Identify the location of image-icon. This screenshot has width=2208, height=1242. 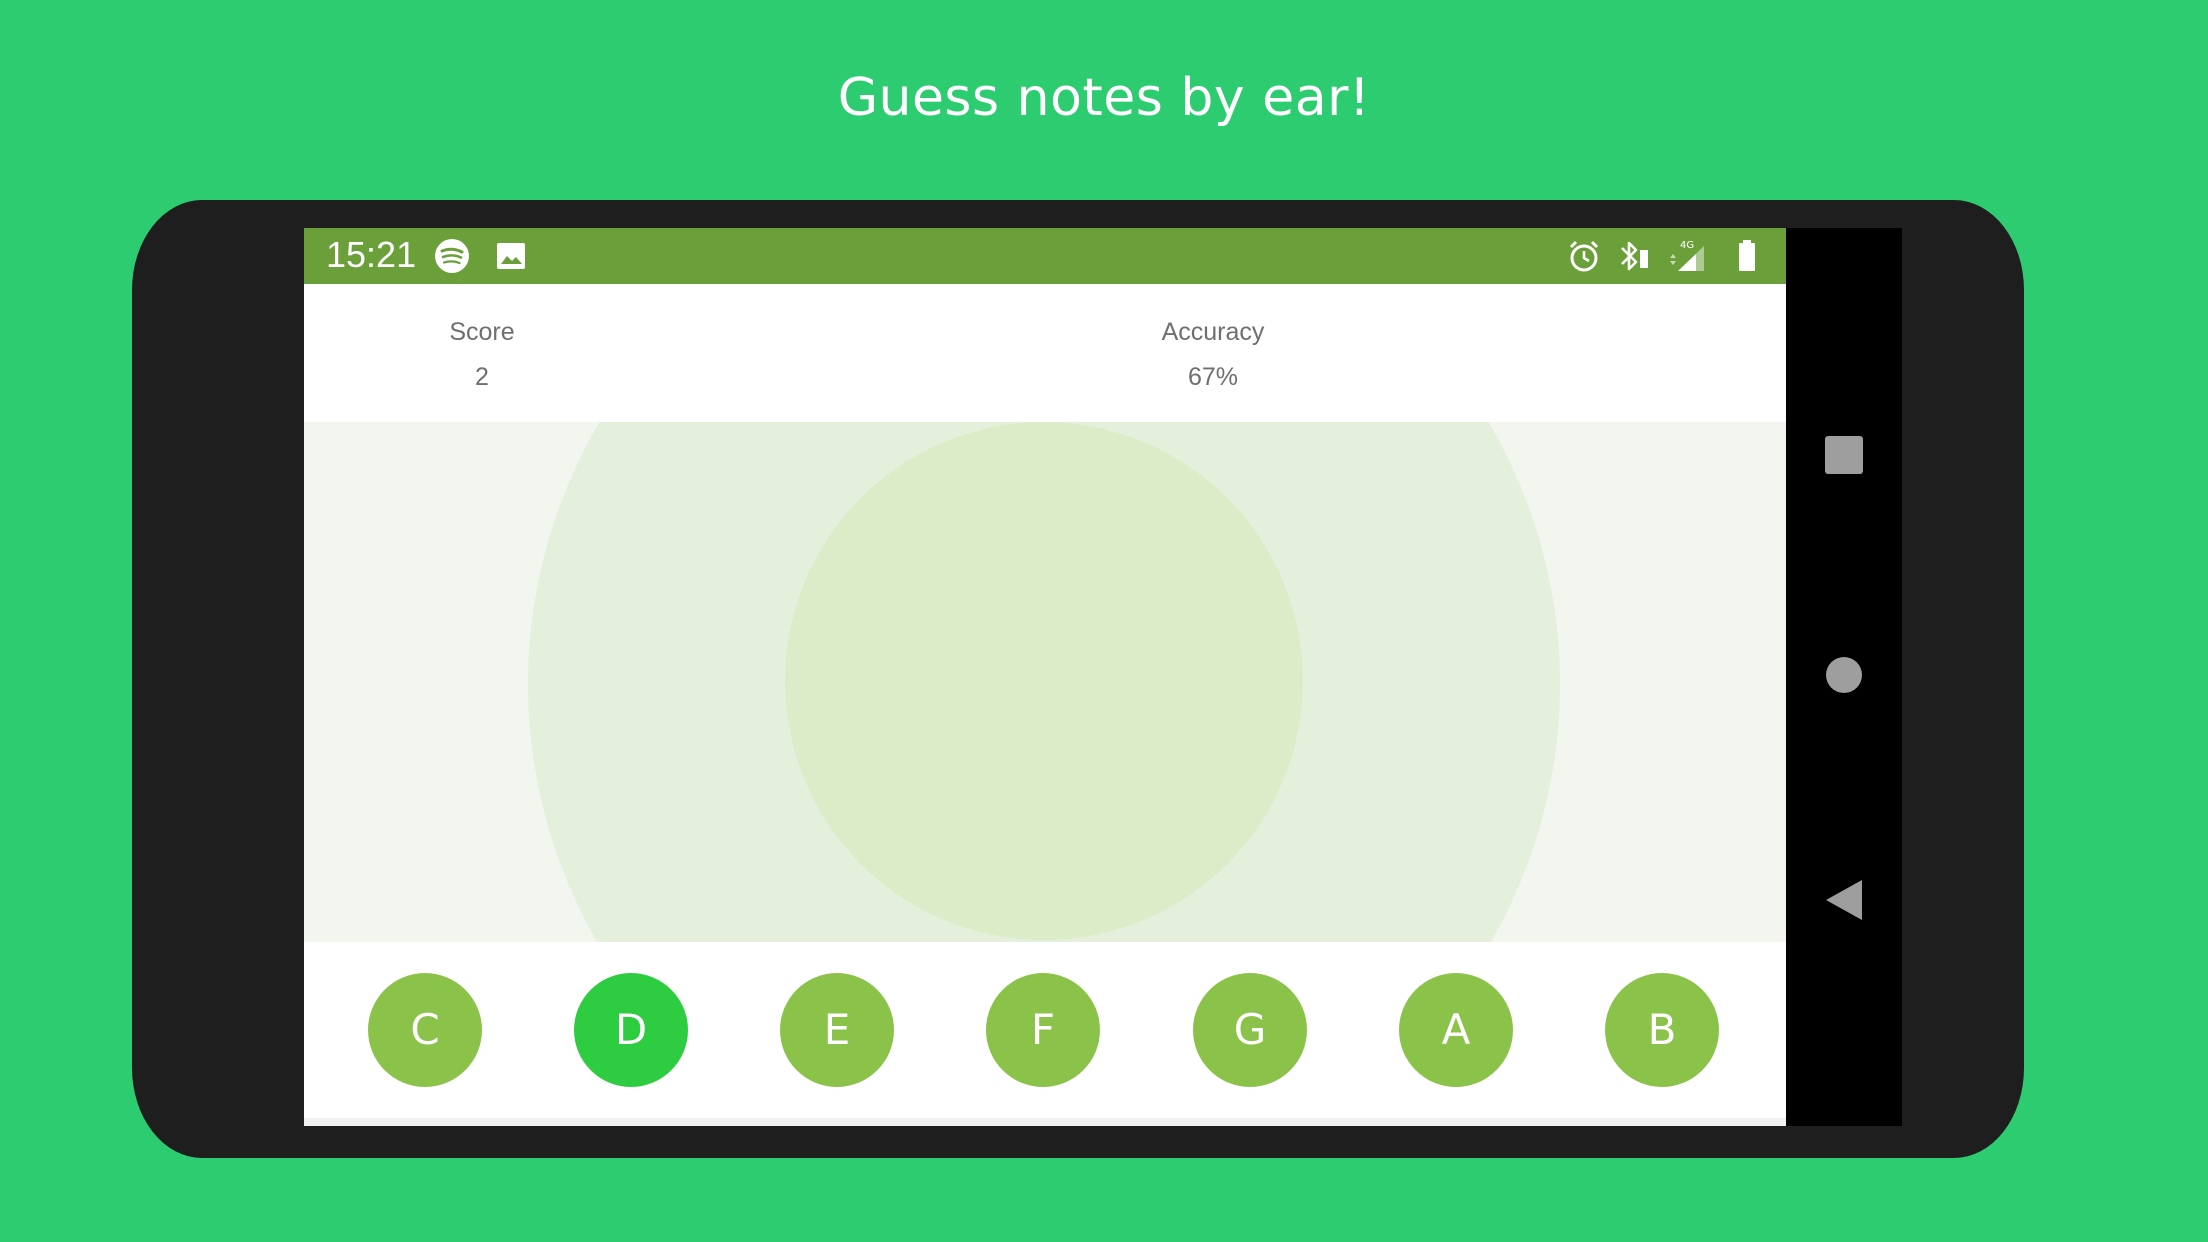
(511, 256).